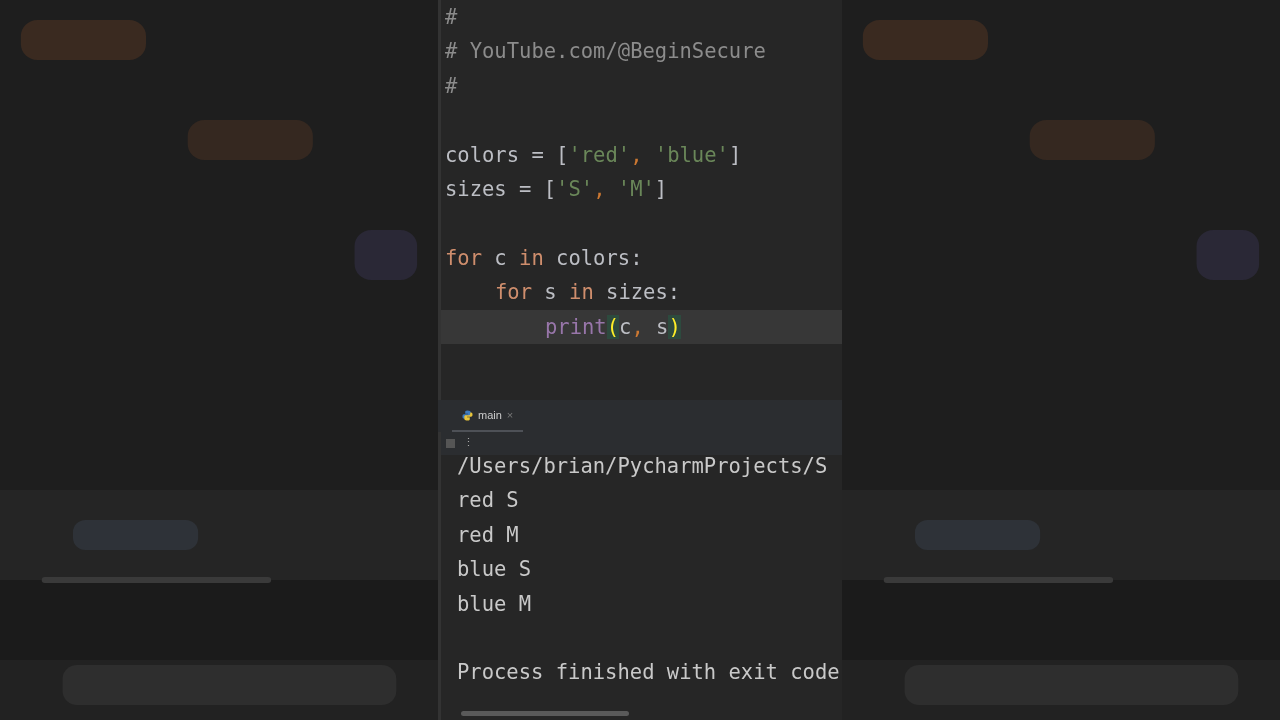 The width and height of the screenshot is (1280, 720). What do you see at coordinates (576, 326) in the screenshot?
I see `function-name: print` at bounding box center [576, 326].